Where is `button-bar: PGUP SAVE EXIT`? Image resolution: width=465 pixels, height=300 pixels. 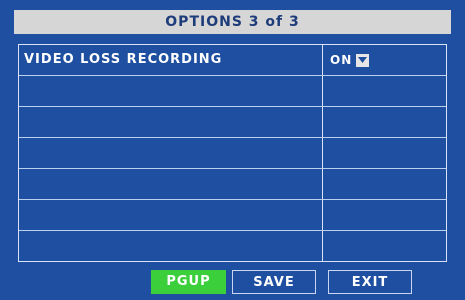 button-bar: PGUP SAVE EXIT is located at coordinates (232, 281).